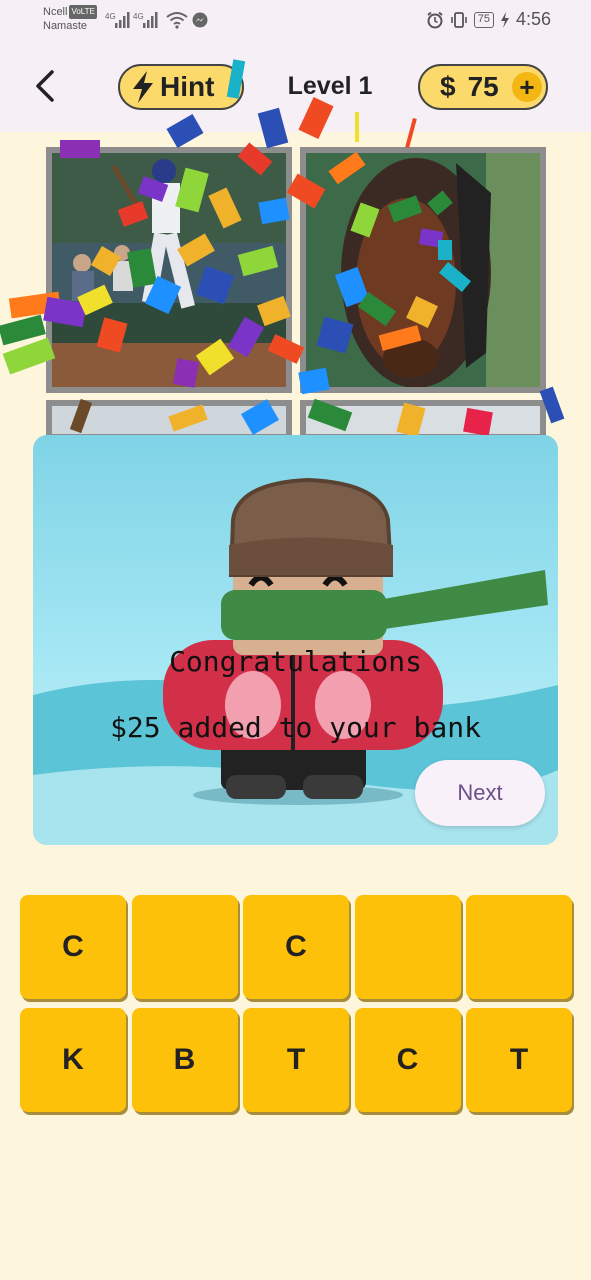 This screenshot has height=1280, width=591. What do you see at coordinates (435, 19) in the screenshot?
I see `alarm-icon` at bounding box center [435, 19].